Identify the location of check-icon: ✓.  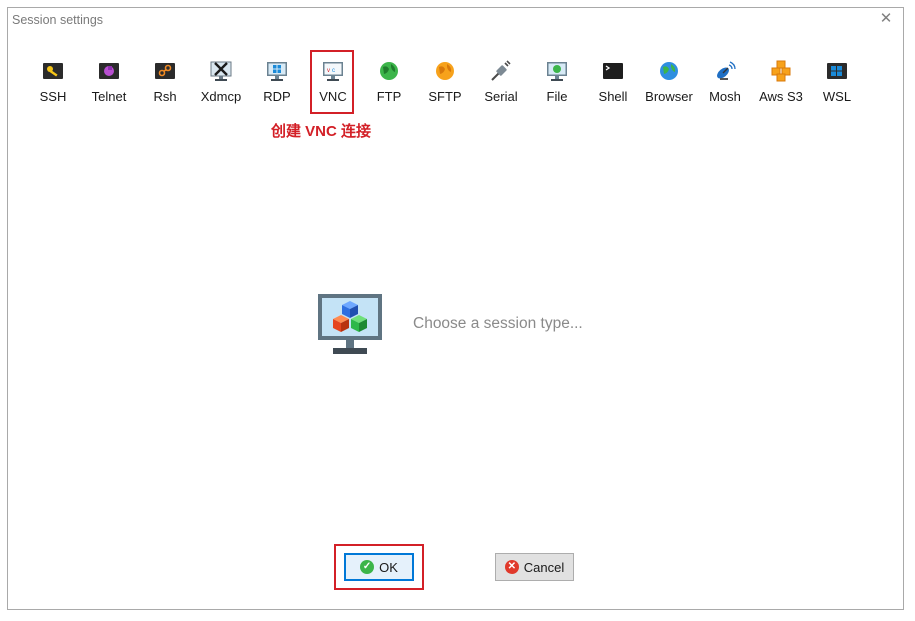
(367, 567).